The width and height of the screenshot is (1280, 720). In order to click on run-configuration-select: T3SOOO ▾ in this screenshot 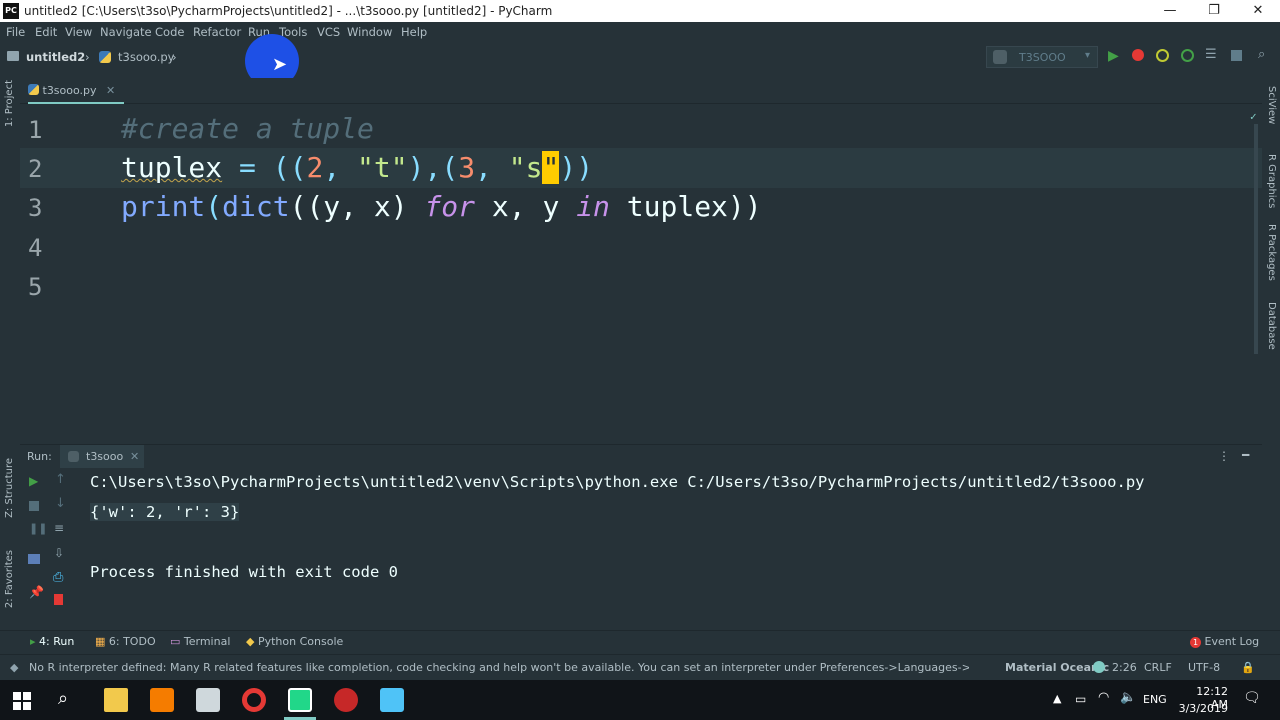, I will do `click(1042, 57)`.